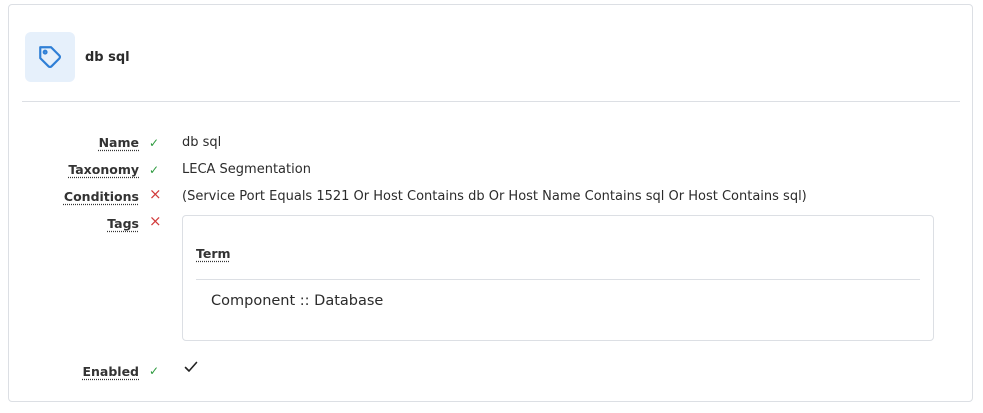 The width and height of the screenshot is (983, 413). What do you see at coordinates (107, 57) in the screenshot?
I see `page-title: db sql` at bounding box center [107, 57].